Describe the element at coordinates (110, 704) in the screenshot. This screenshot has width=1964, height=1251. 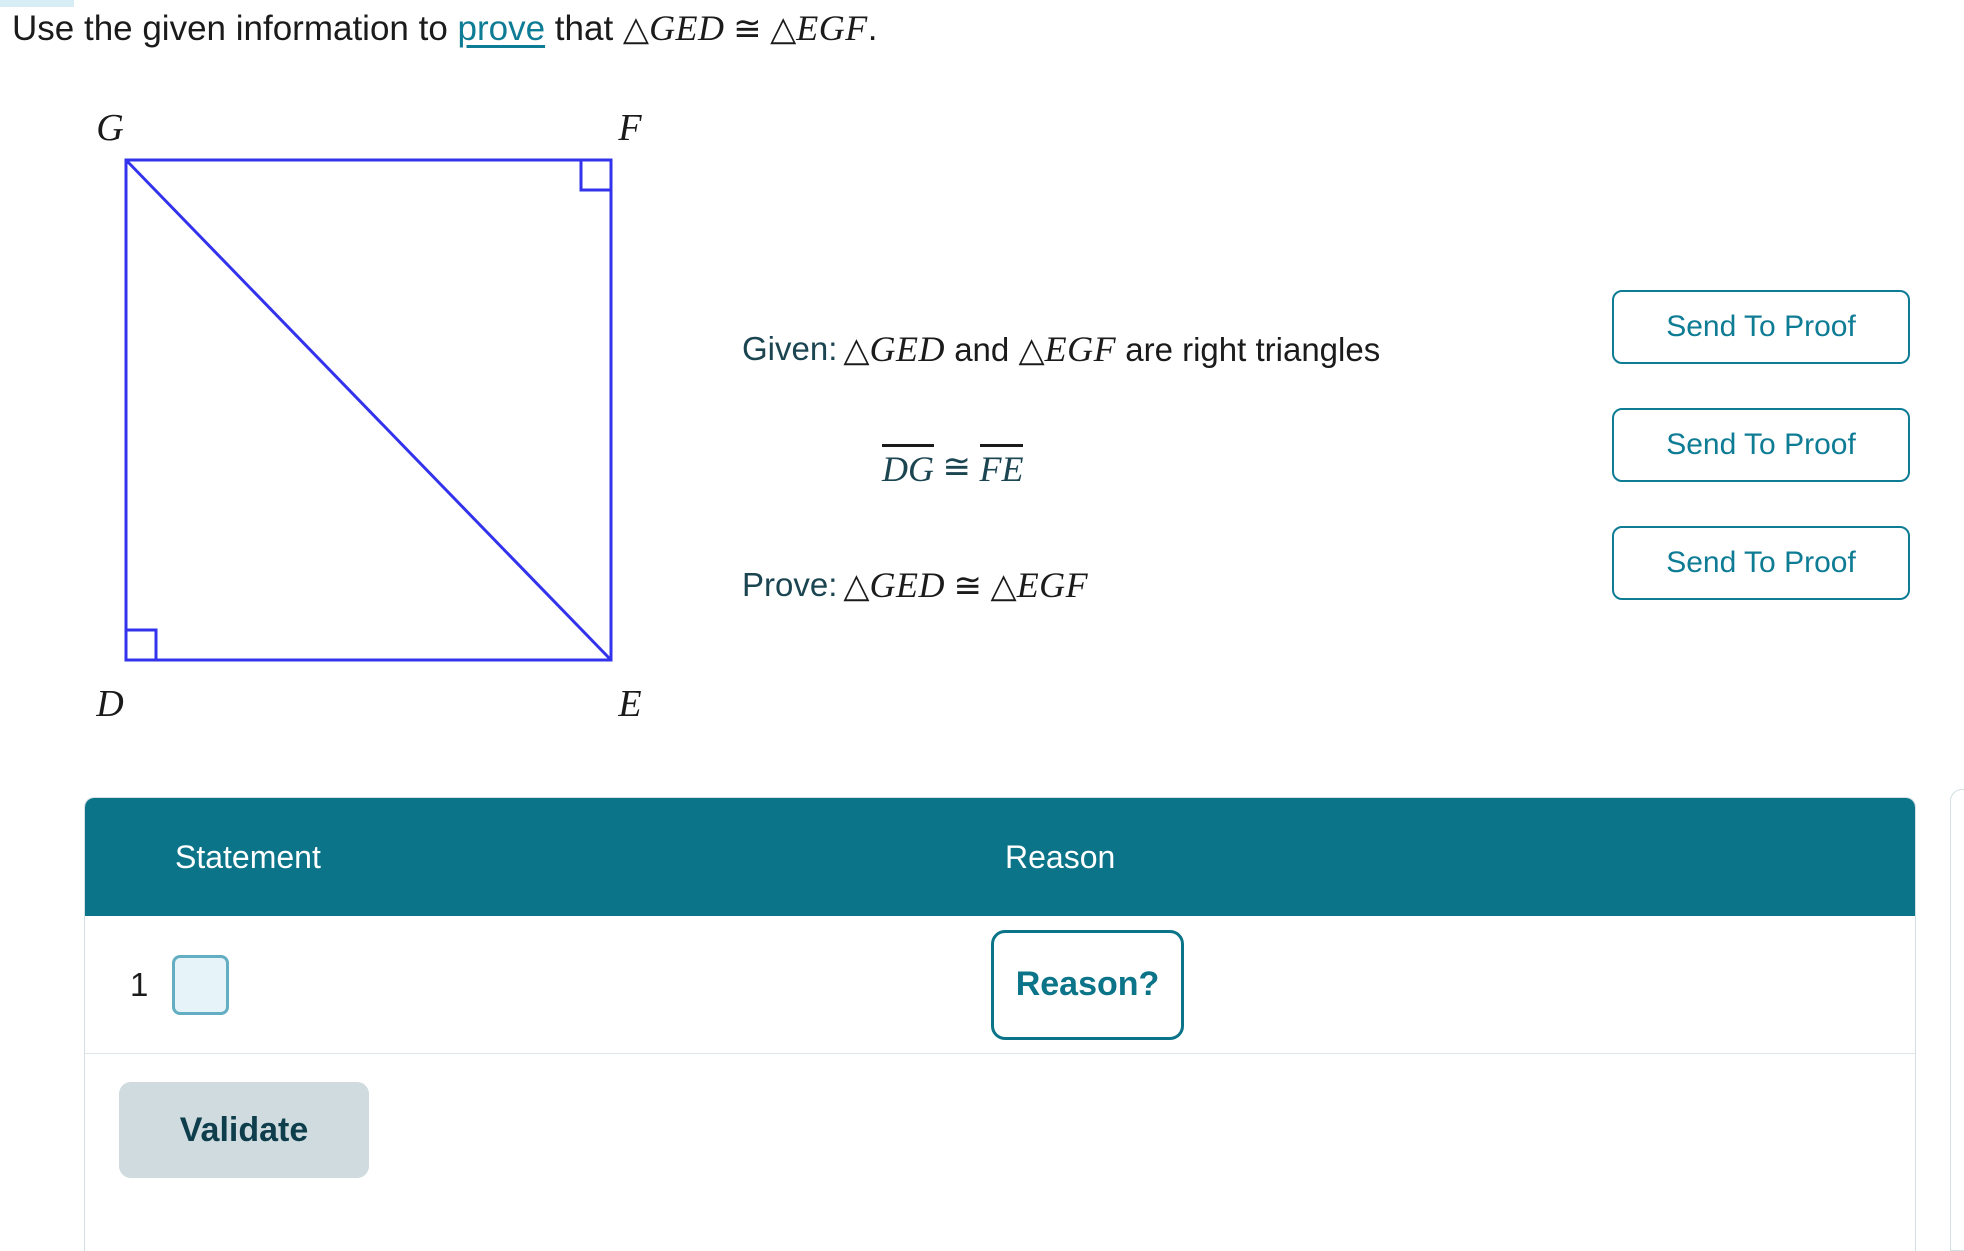
I see `vertex-label-D: D` at that location.